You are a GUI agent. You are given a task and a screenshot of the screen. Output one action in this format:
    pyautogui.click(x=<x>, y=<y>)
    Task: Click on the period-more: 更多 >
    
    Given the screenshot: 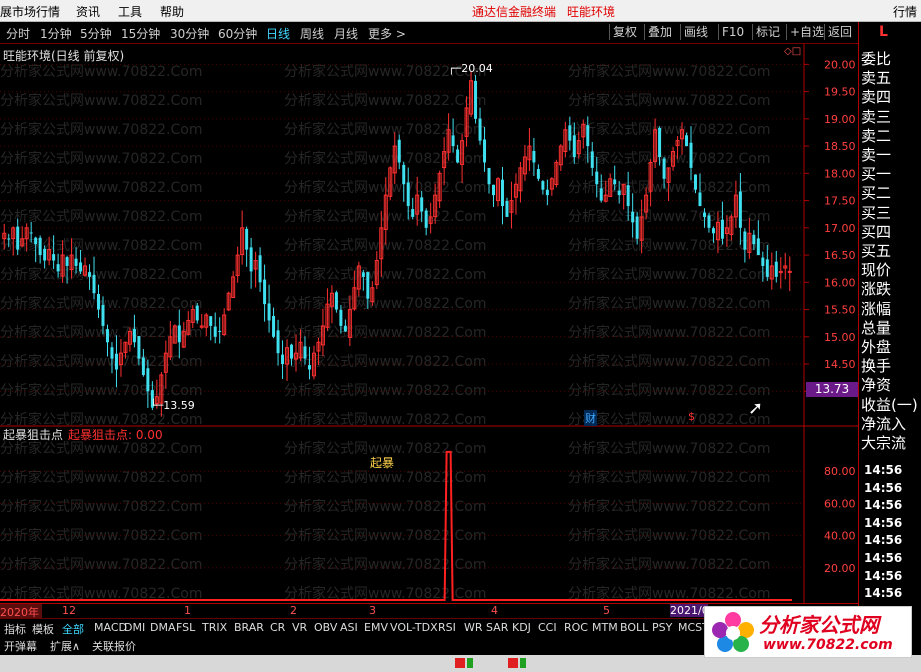 What is the action you would take?
    pyautogui.click(x=387, y=33)
    